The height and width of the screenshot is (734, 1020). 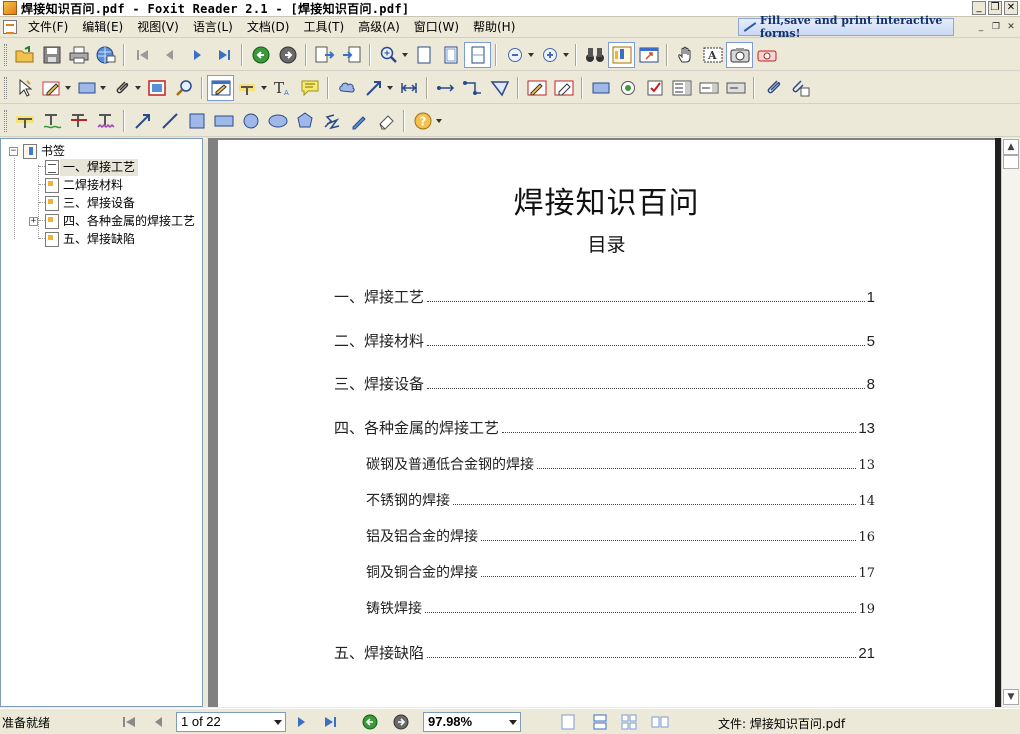 I want to click on doc-minimize-button: _, so click(x=981, y=27).